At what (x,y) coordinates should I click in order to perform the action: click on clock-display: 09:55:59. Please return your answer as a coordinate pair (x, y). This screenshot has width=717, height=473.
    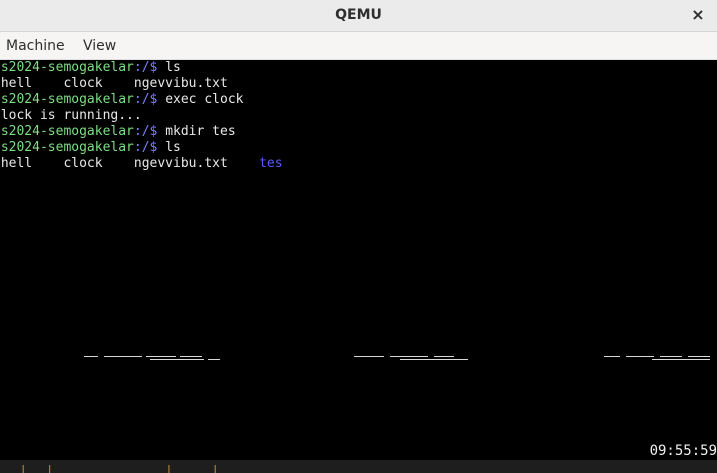
    Looking at the image, I should click on (683, 451).